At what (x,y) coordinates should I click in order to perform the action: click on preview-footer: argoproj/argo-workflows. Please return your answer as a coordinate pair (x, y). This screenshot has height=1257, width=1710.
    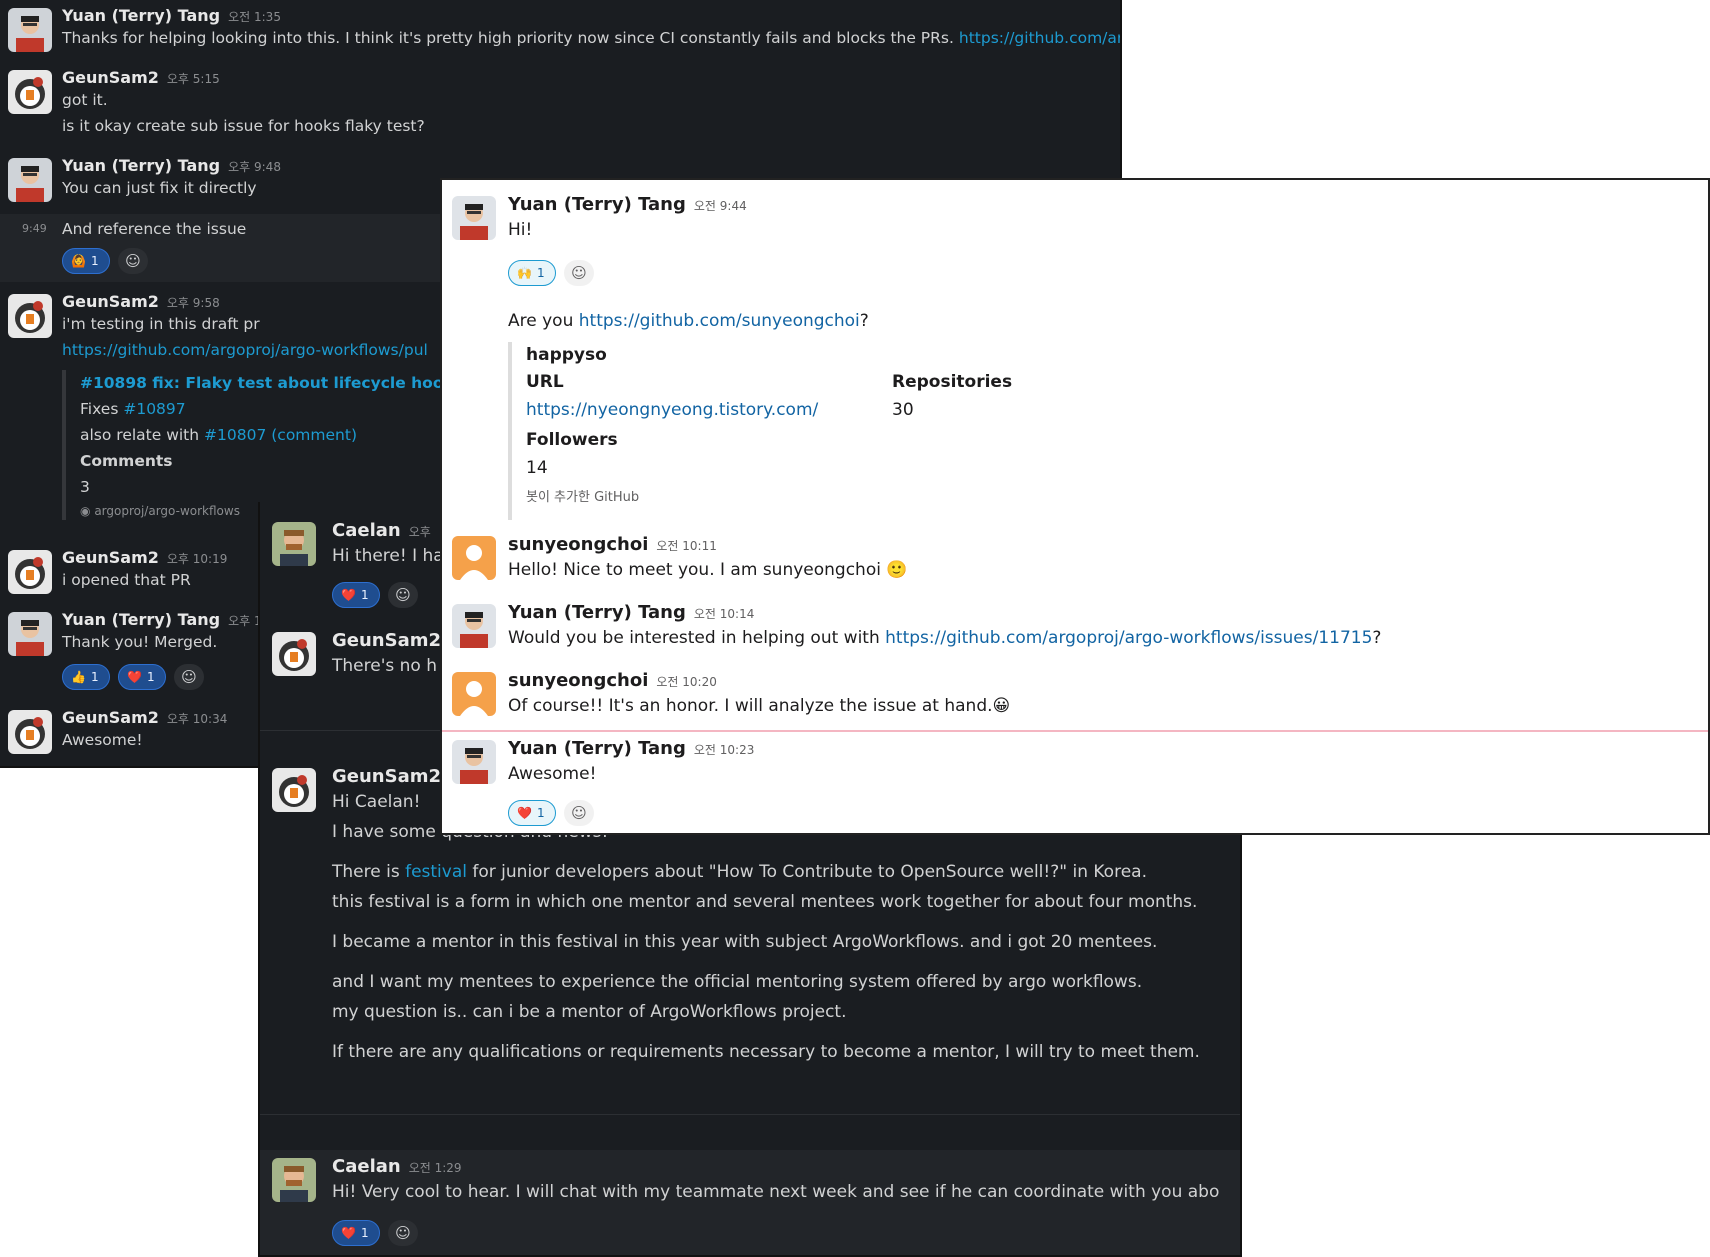
    Looking at the image, I should click on (167, 511).